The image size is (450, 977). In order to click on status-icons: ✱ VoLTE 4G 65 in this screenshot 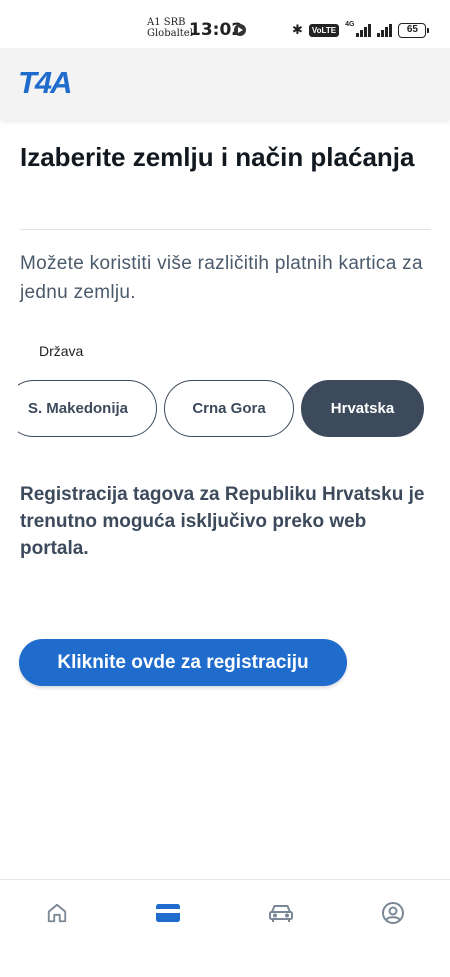, I will do `click(361, 30)`.